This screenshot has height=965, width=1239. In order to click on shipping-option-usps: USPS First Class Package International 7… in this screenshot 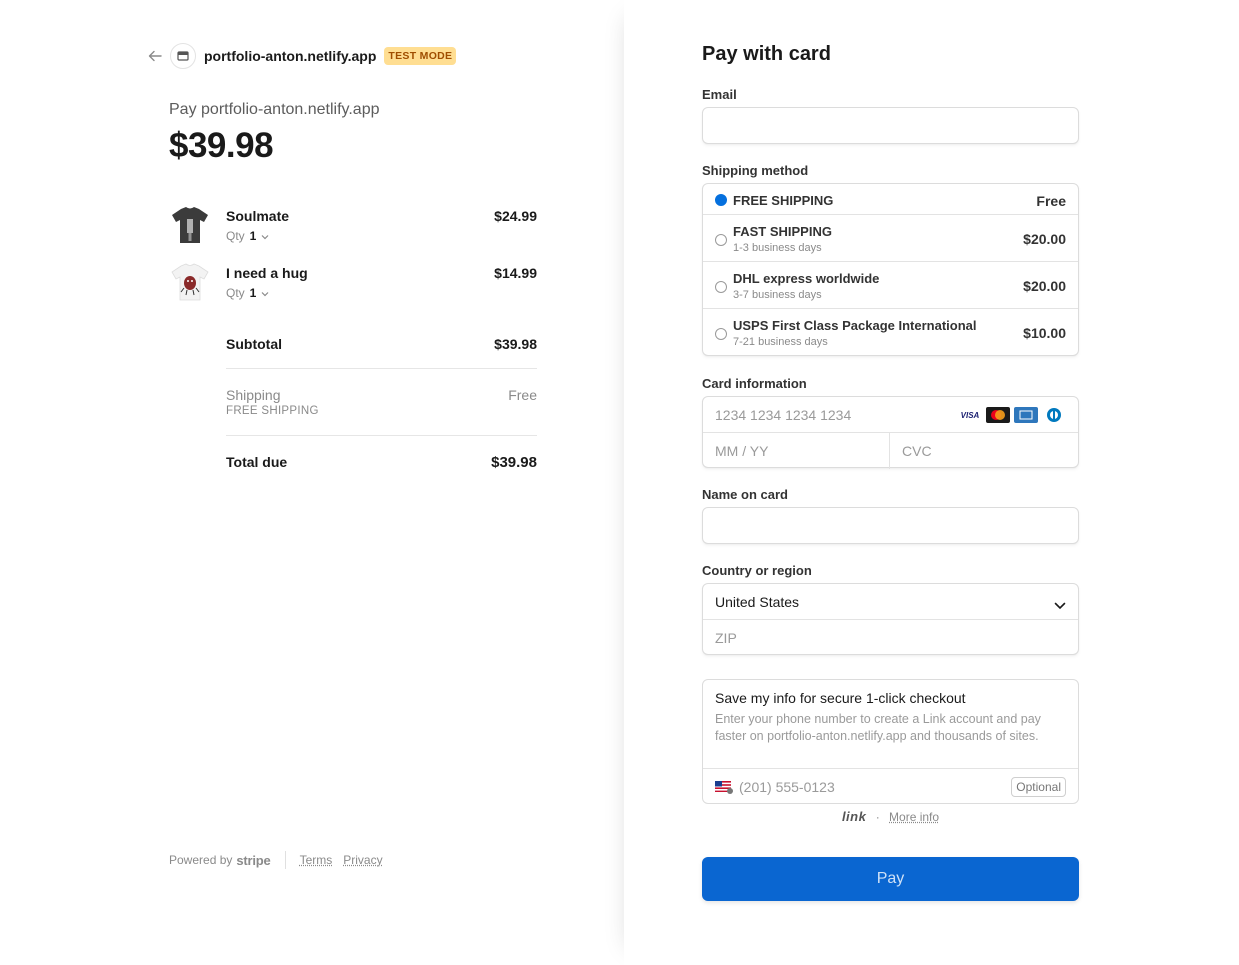, I will do `click(890, 332)`.